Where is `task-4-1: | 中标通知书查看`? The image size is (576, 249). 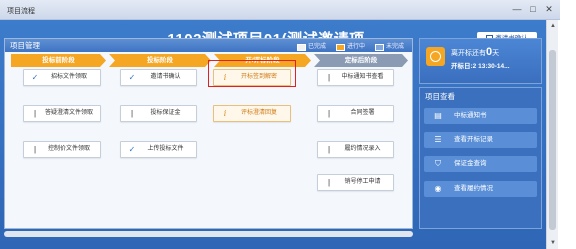 task-4-1: | 中标通知书查看 is located at coordinates (355, 77).